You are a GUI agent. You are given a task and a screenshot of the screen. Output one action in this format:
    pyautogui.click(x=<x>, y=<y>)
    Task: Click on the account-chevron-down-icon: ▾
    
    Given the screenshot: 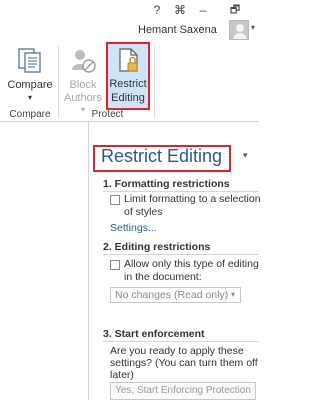 What is the action you would take?
    pyautogui.click(x=253, y=27)
    